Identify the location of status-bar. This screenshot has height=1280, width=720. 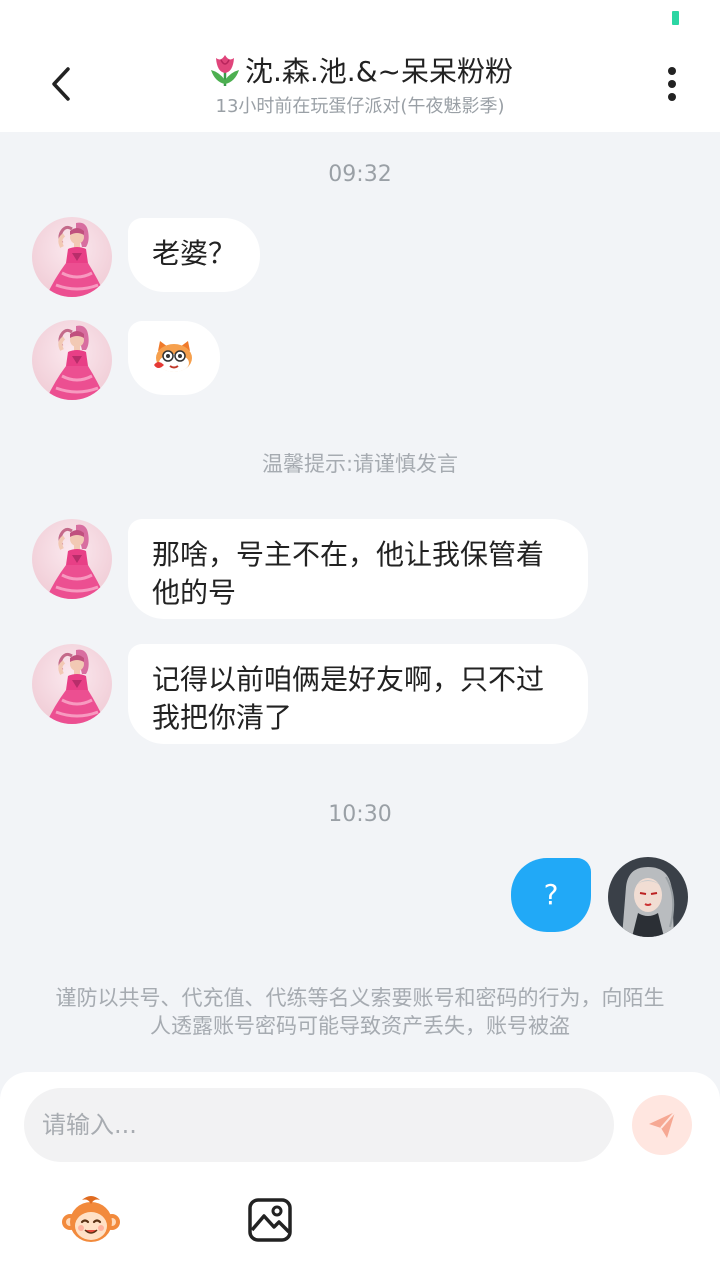
(360, 20).